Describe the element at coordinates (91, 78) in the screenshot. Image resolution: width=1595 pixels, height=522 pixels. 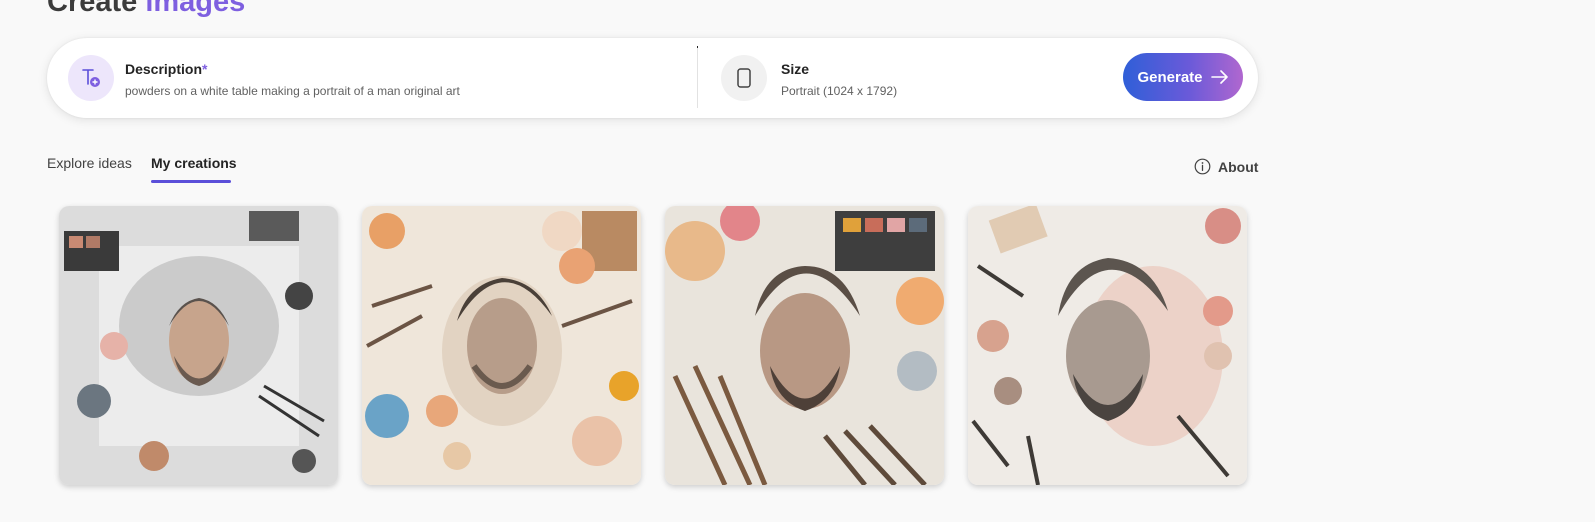
I see `text-add-icon` at that location.